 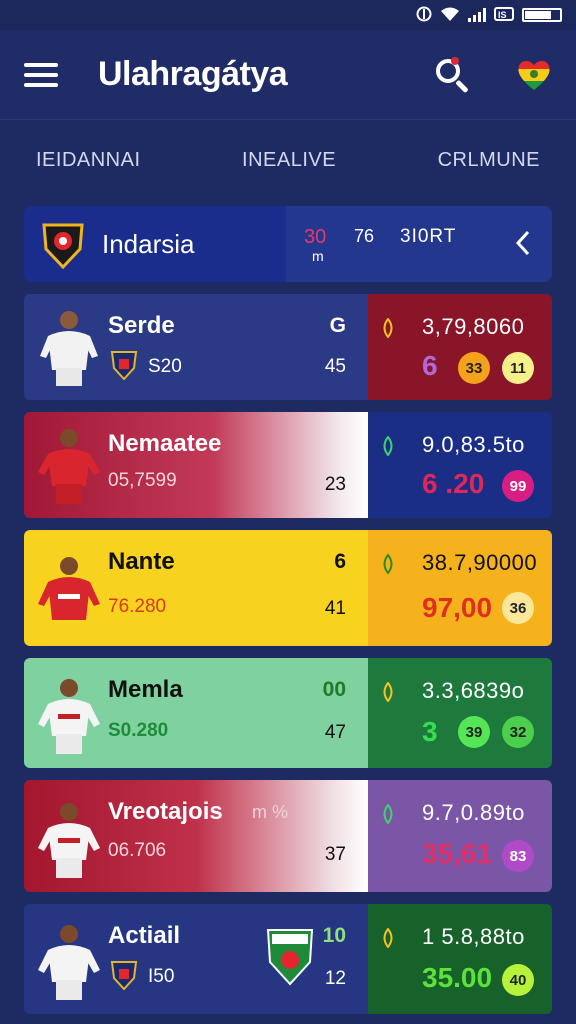 I want to click on header-stat-a: 30, so click(x=315, y=237).